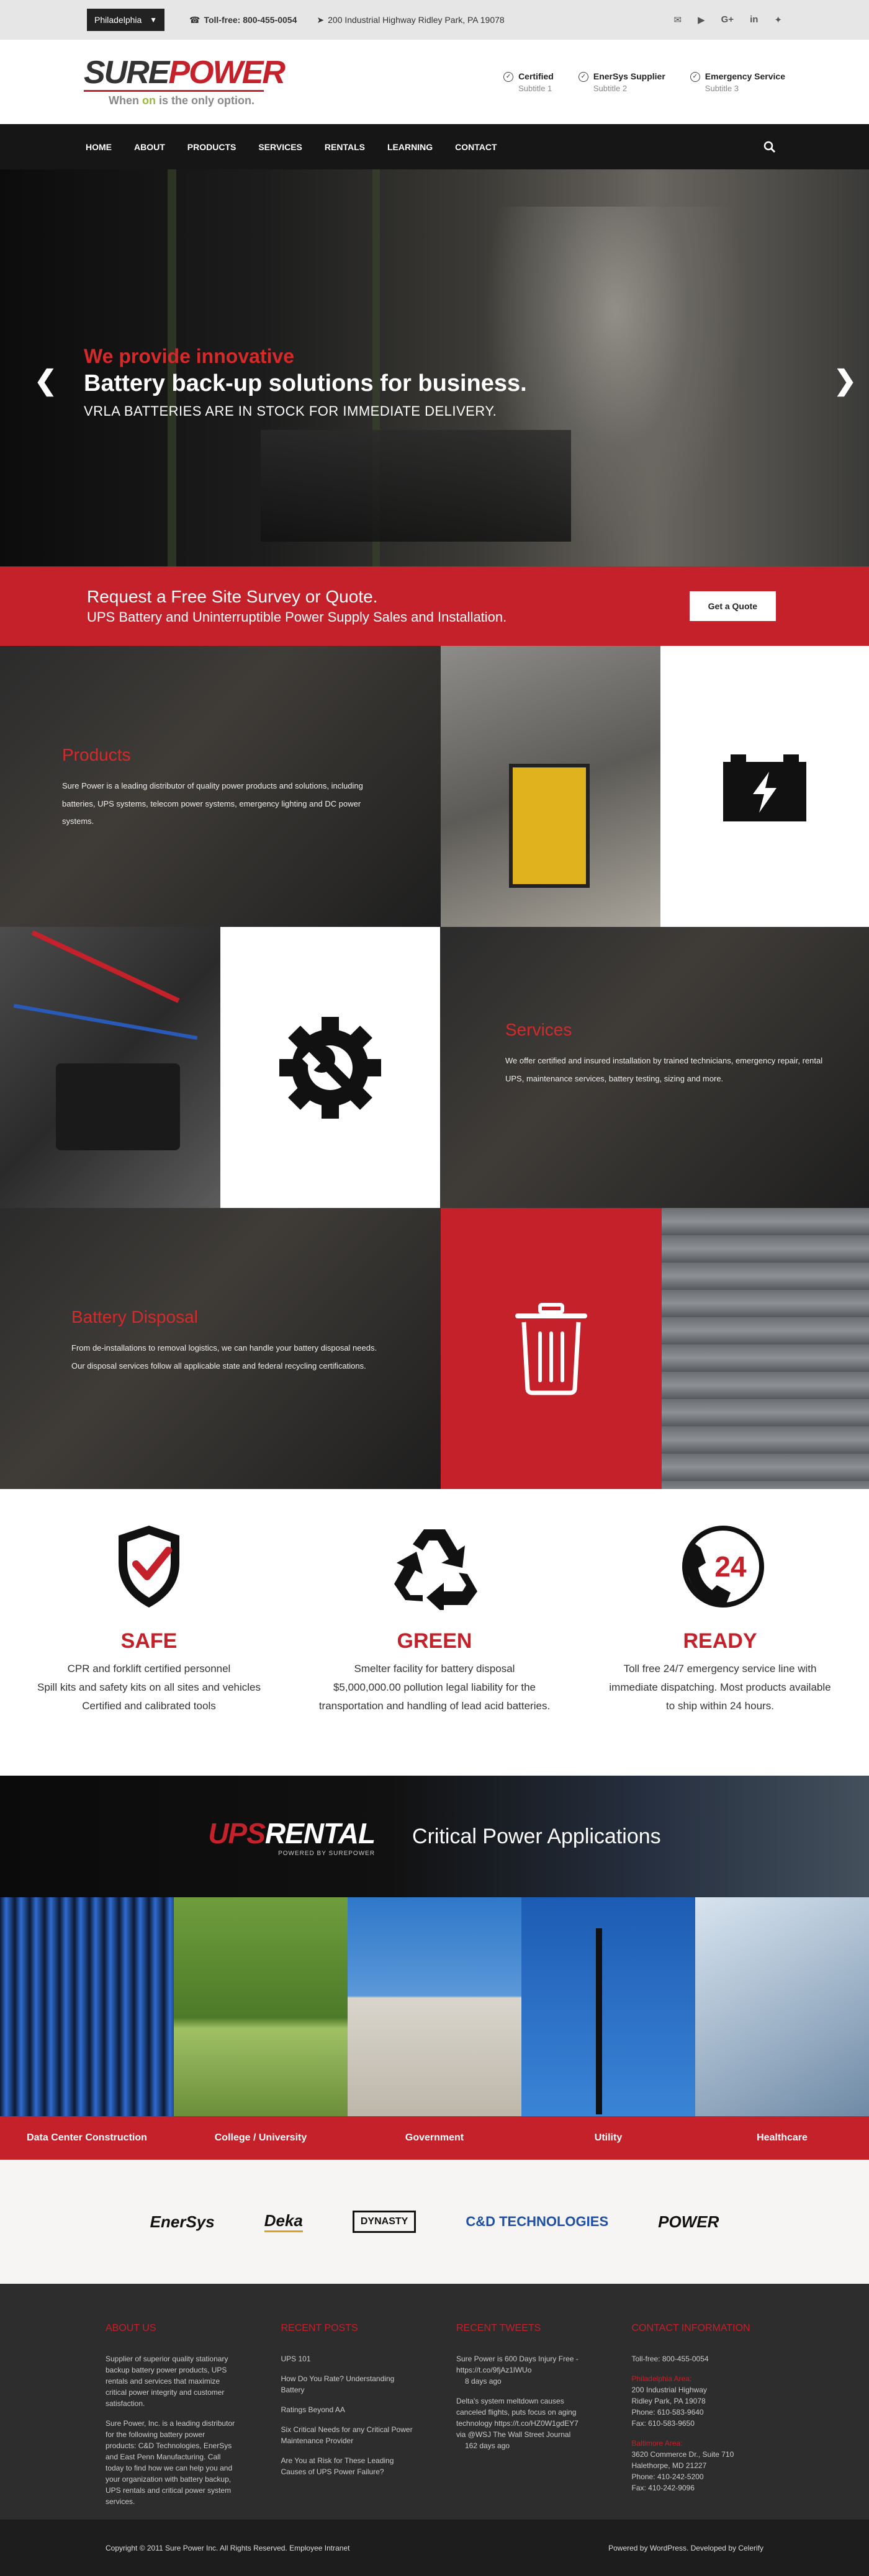  What do you see at coordinates (845, 380) in the screenshot?
I see `slider-next-icon: ❯` at bounding box center [845, 380].